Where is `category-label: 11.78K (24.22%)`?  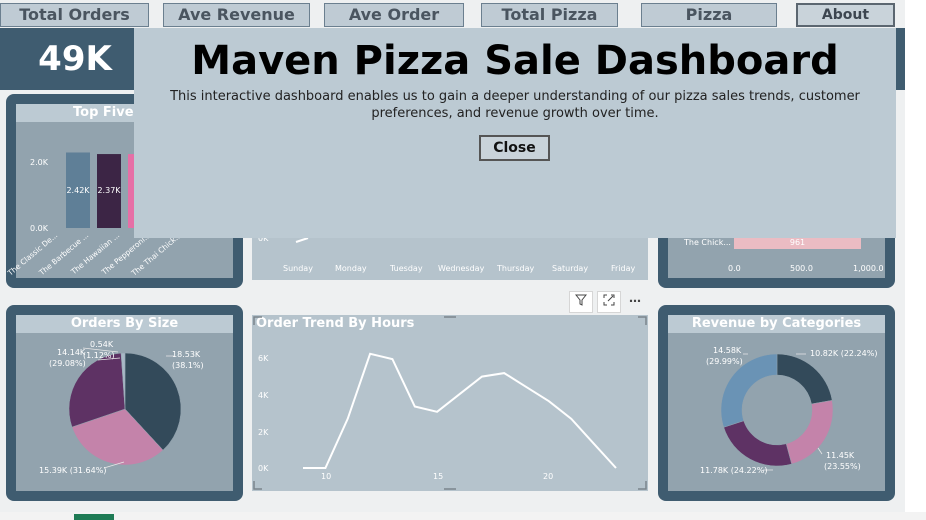 category-label: 11.78K (24.22%) is located at coordinates (734, 470).